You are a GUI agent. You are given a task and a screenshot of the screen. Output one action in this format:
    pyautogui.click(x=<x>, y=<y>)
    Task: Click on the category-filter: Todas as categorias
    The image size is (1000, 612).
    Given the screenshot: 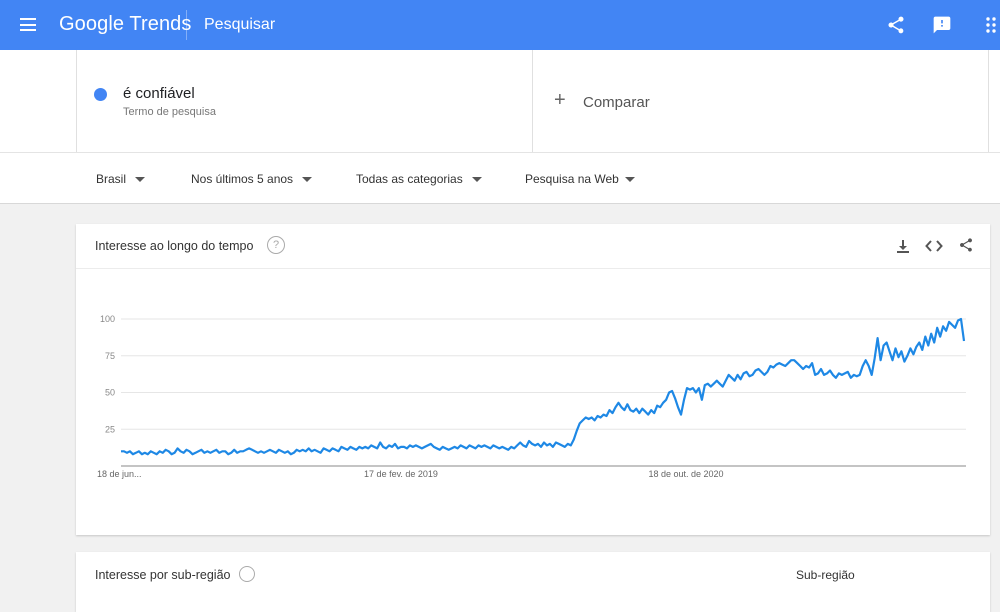 What is the action you would take?
    pyautogui.click(x=419, y=179)
    